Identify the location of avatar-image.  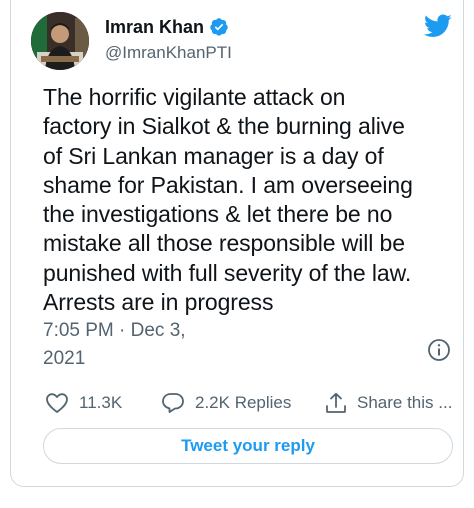
(60, 41).